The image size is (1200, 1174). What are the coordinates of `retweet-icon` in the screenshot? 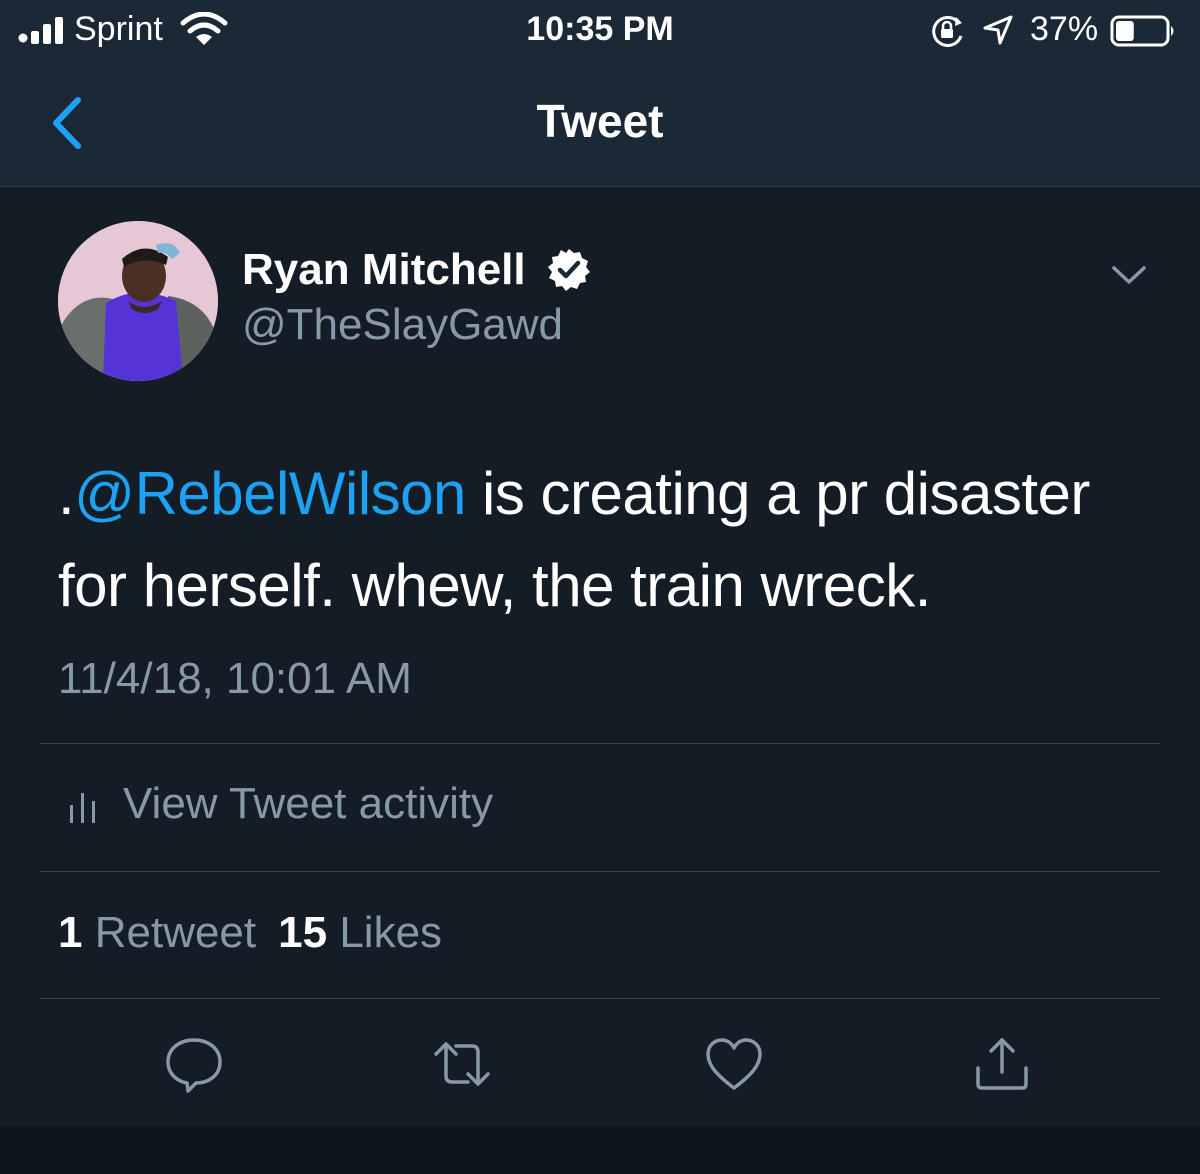 It's located at (462, 1064).